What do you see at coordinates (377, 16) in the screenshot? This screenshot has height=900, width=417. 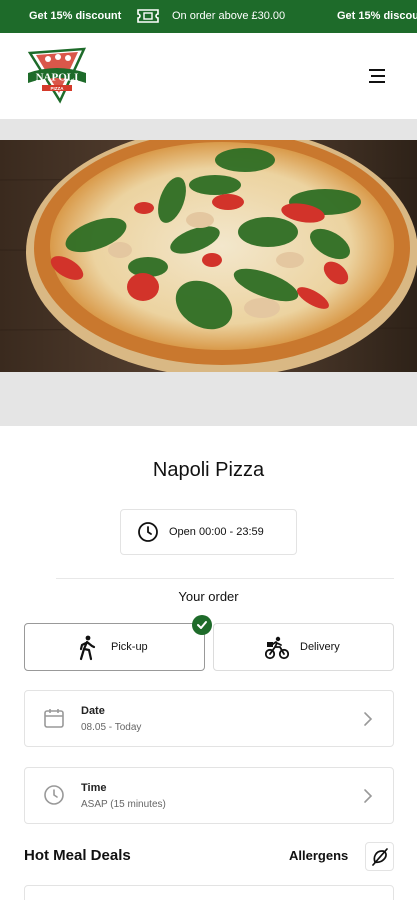 I see `promo-discount-text-repeat: Get 15% discou` at bounding box center [377, 16].